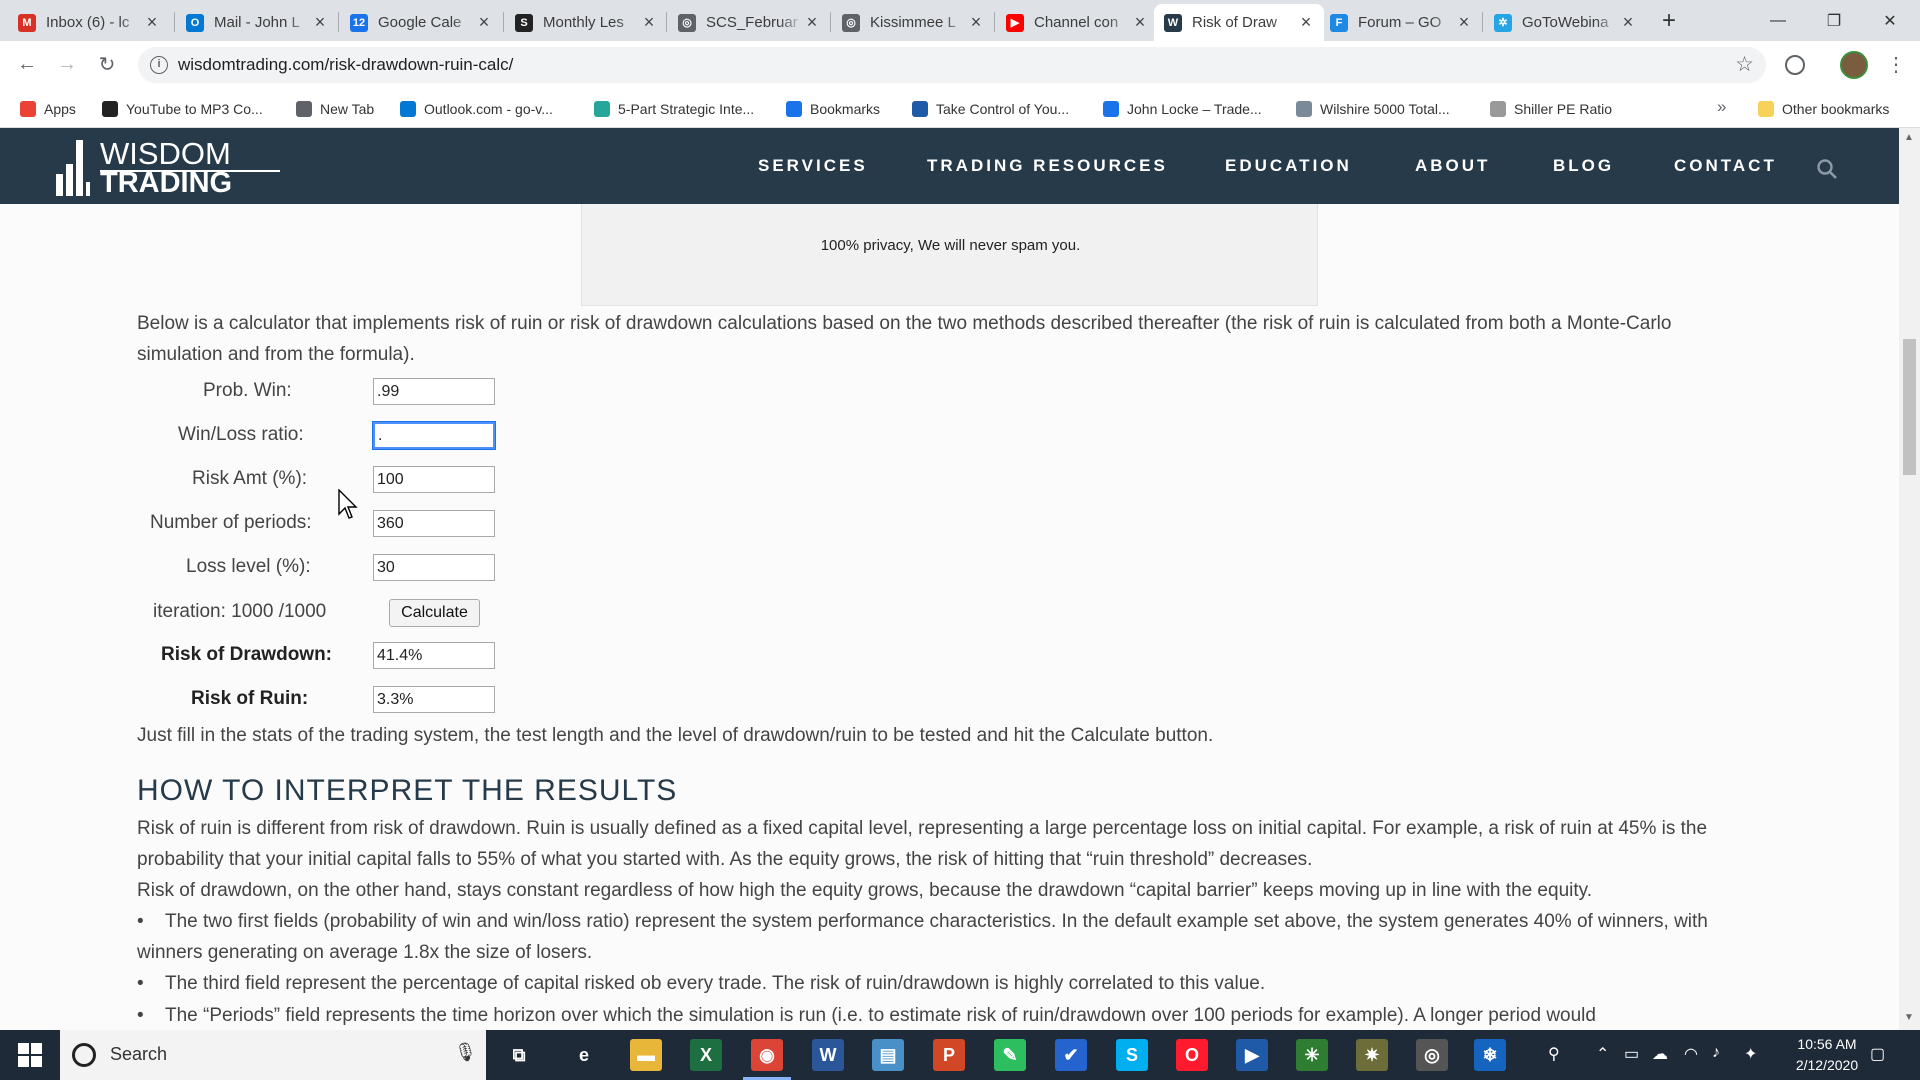 The height and width of the screenshot is (1080, 1920). Describe the element at coordinates (1909, 1017) in the screenshot. I see `scroll-down-icon: ▼` at that location.